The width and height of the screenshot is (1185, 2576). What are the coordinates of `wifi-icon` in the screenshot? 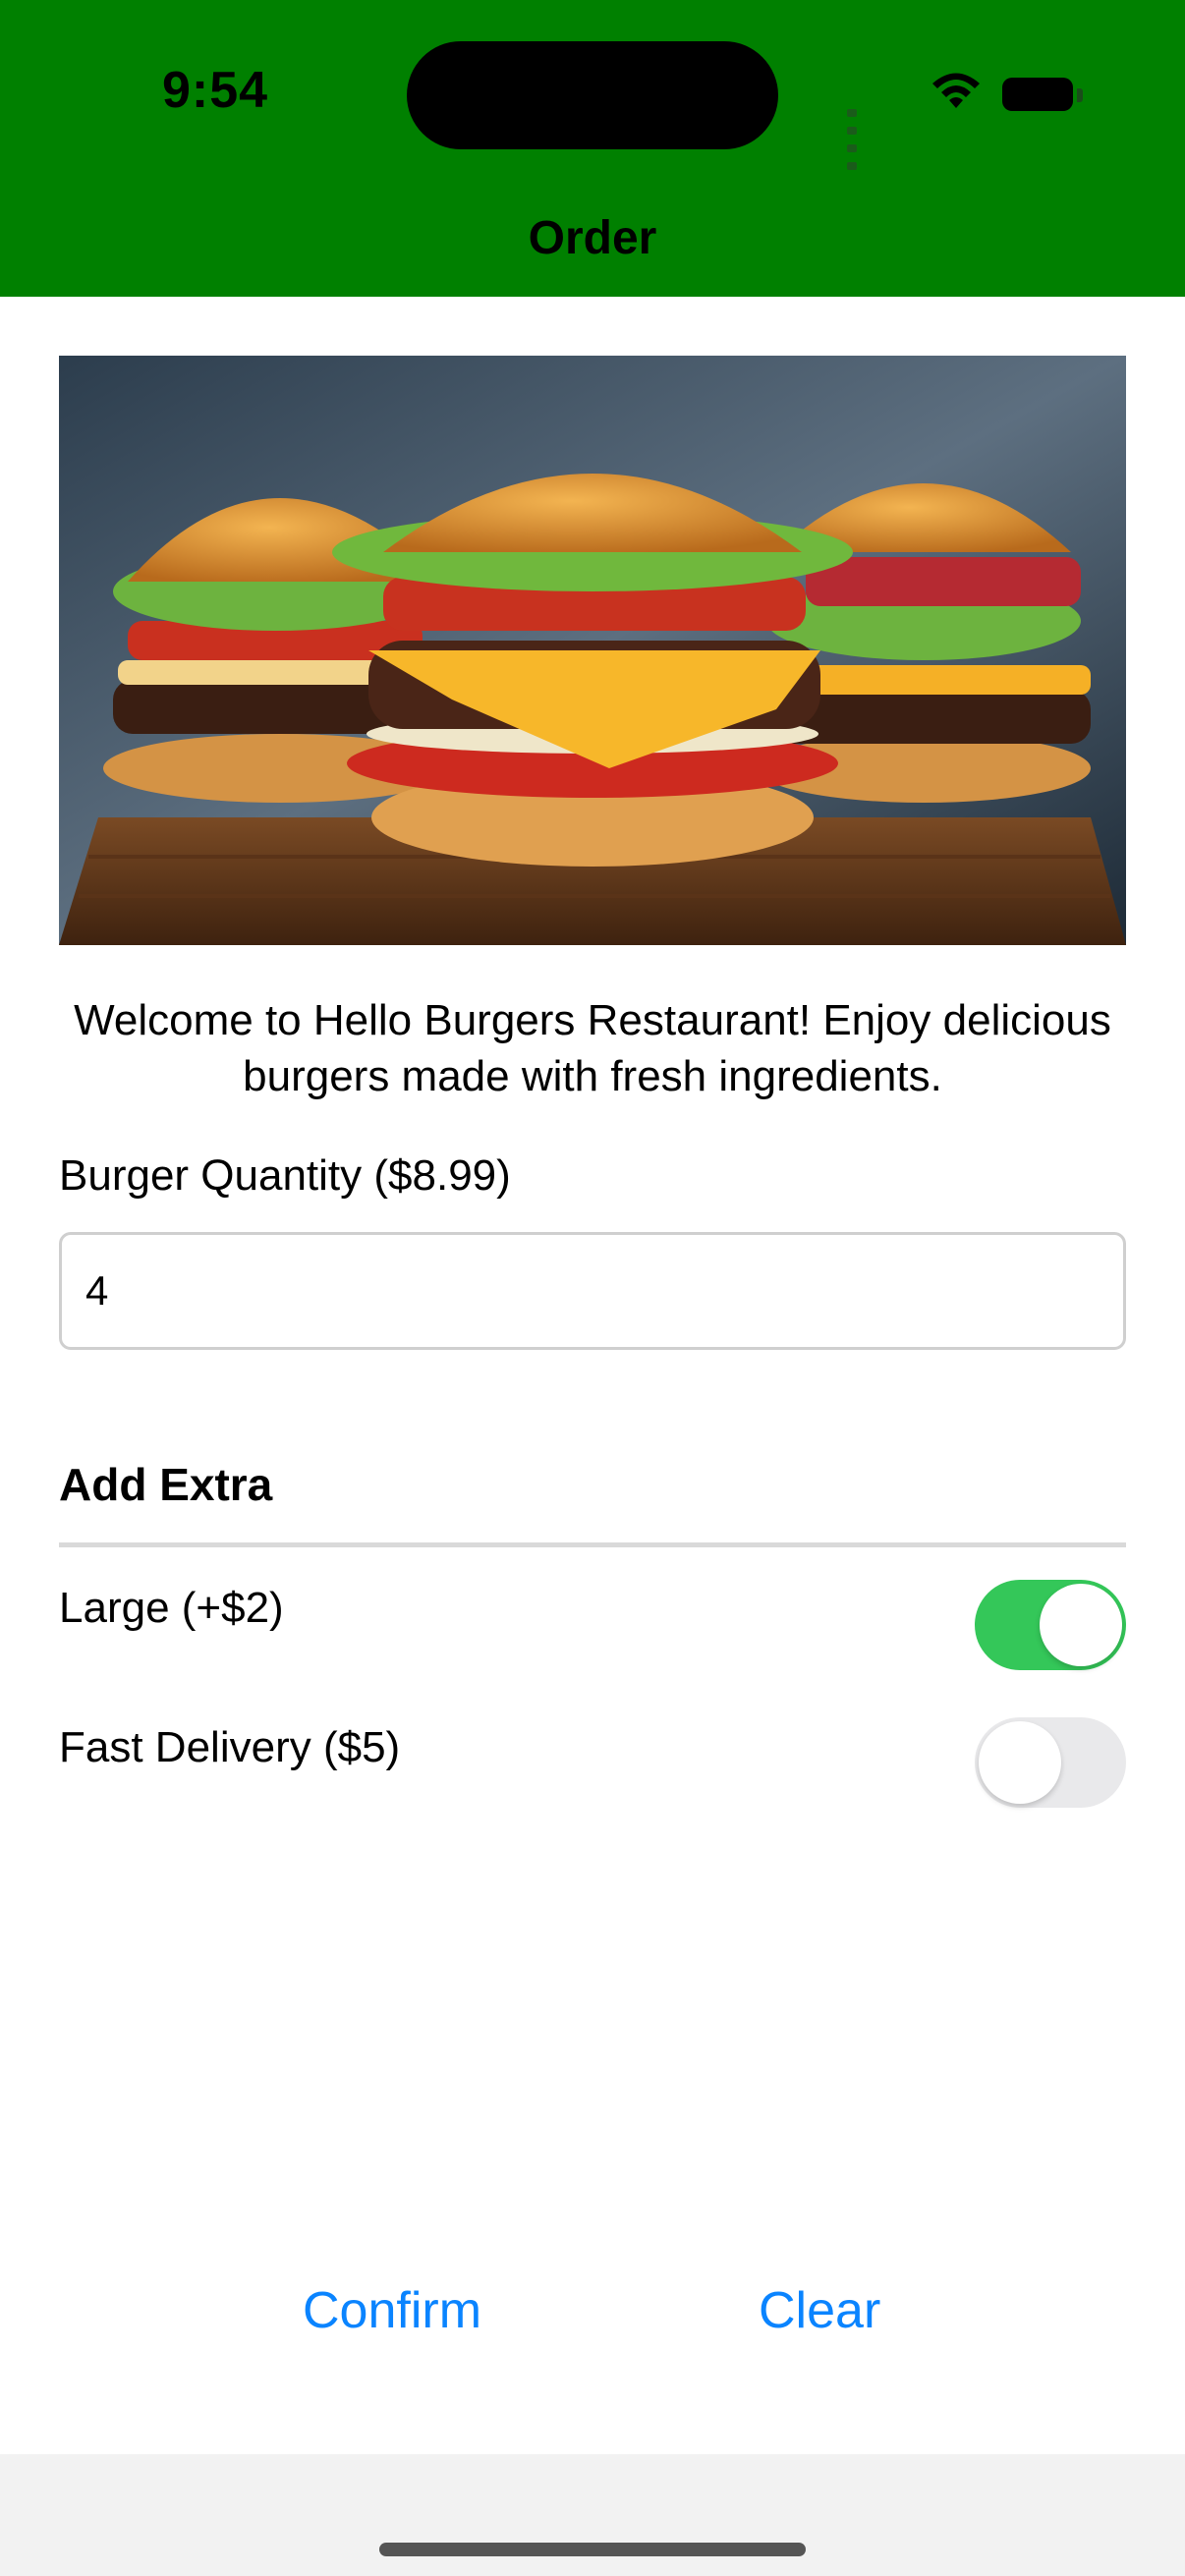 It's located at (956, 90).